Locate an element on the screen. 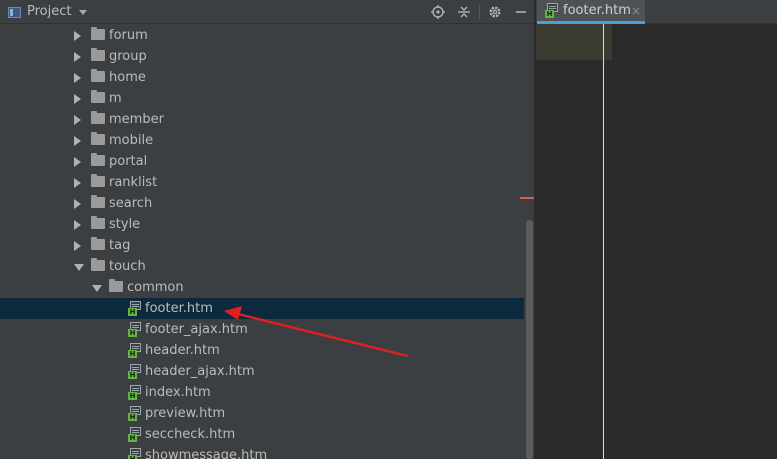 Image resolution: width=777 pixels, height=459 pixels. tree-item-label: seccheck.htm is located at coordinates (190, 434).